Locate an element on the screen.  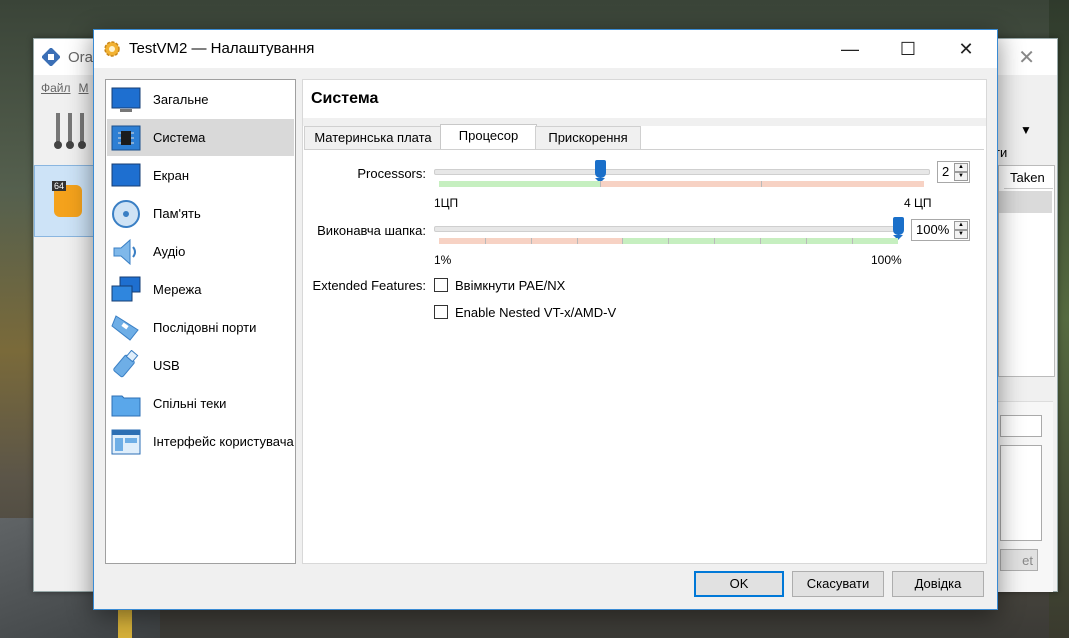
sidebar-item-shared-folders: Спільні теки is located at coordinates (200, 403).